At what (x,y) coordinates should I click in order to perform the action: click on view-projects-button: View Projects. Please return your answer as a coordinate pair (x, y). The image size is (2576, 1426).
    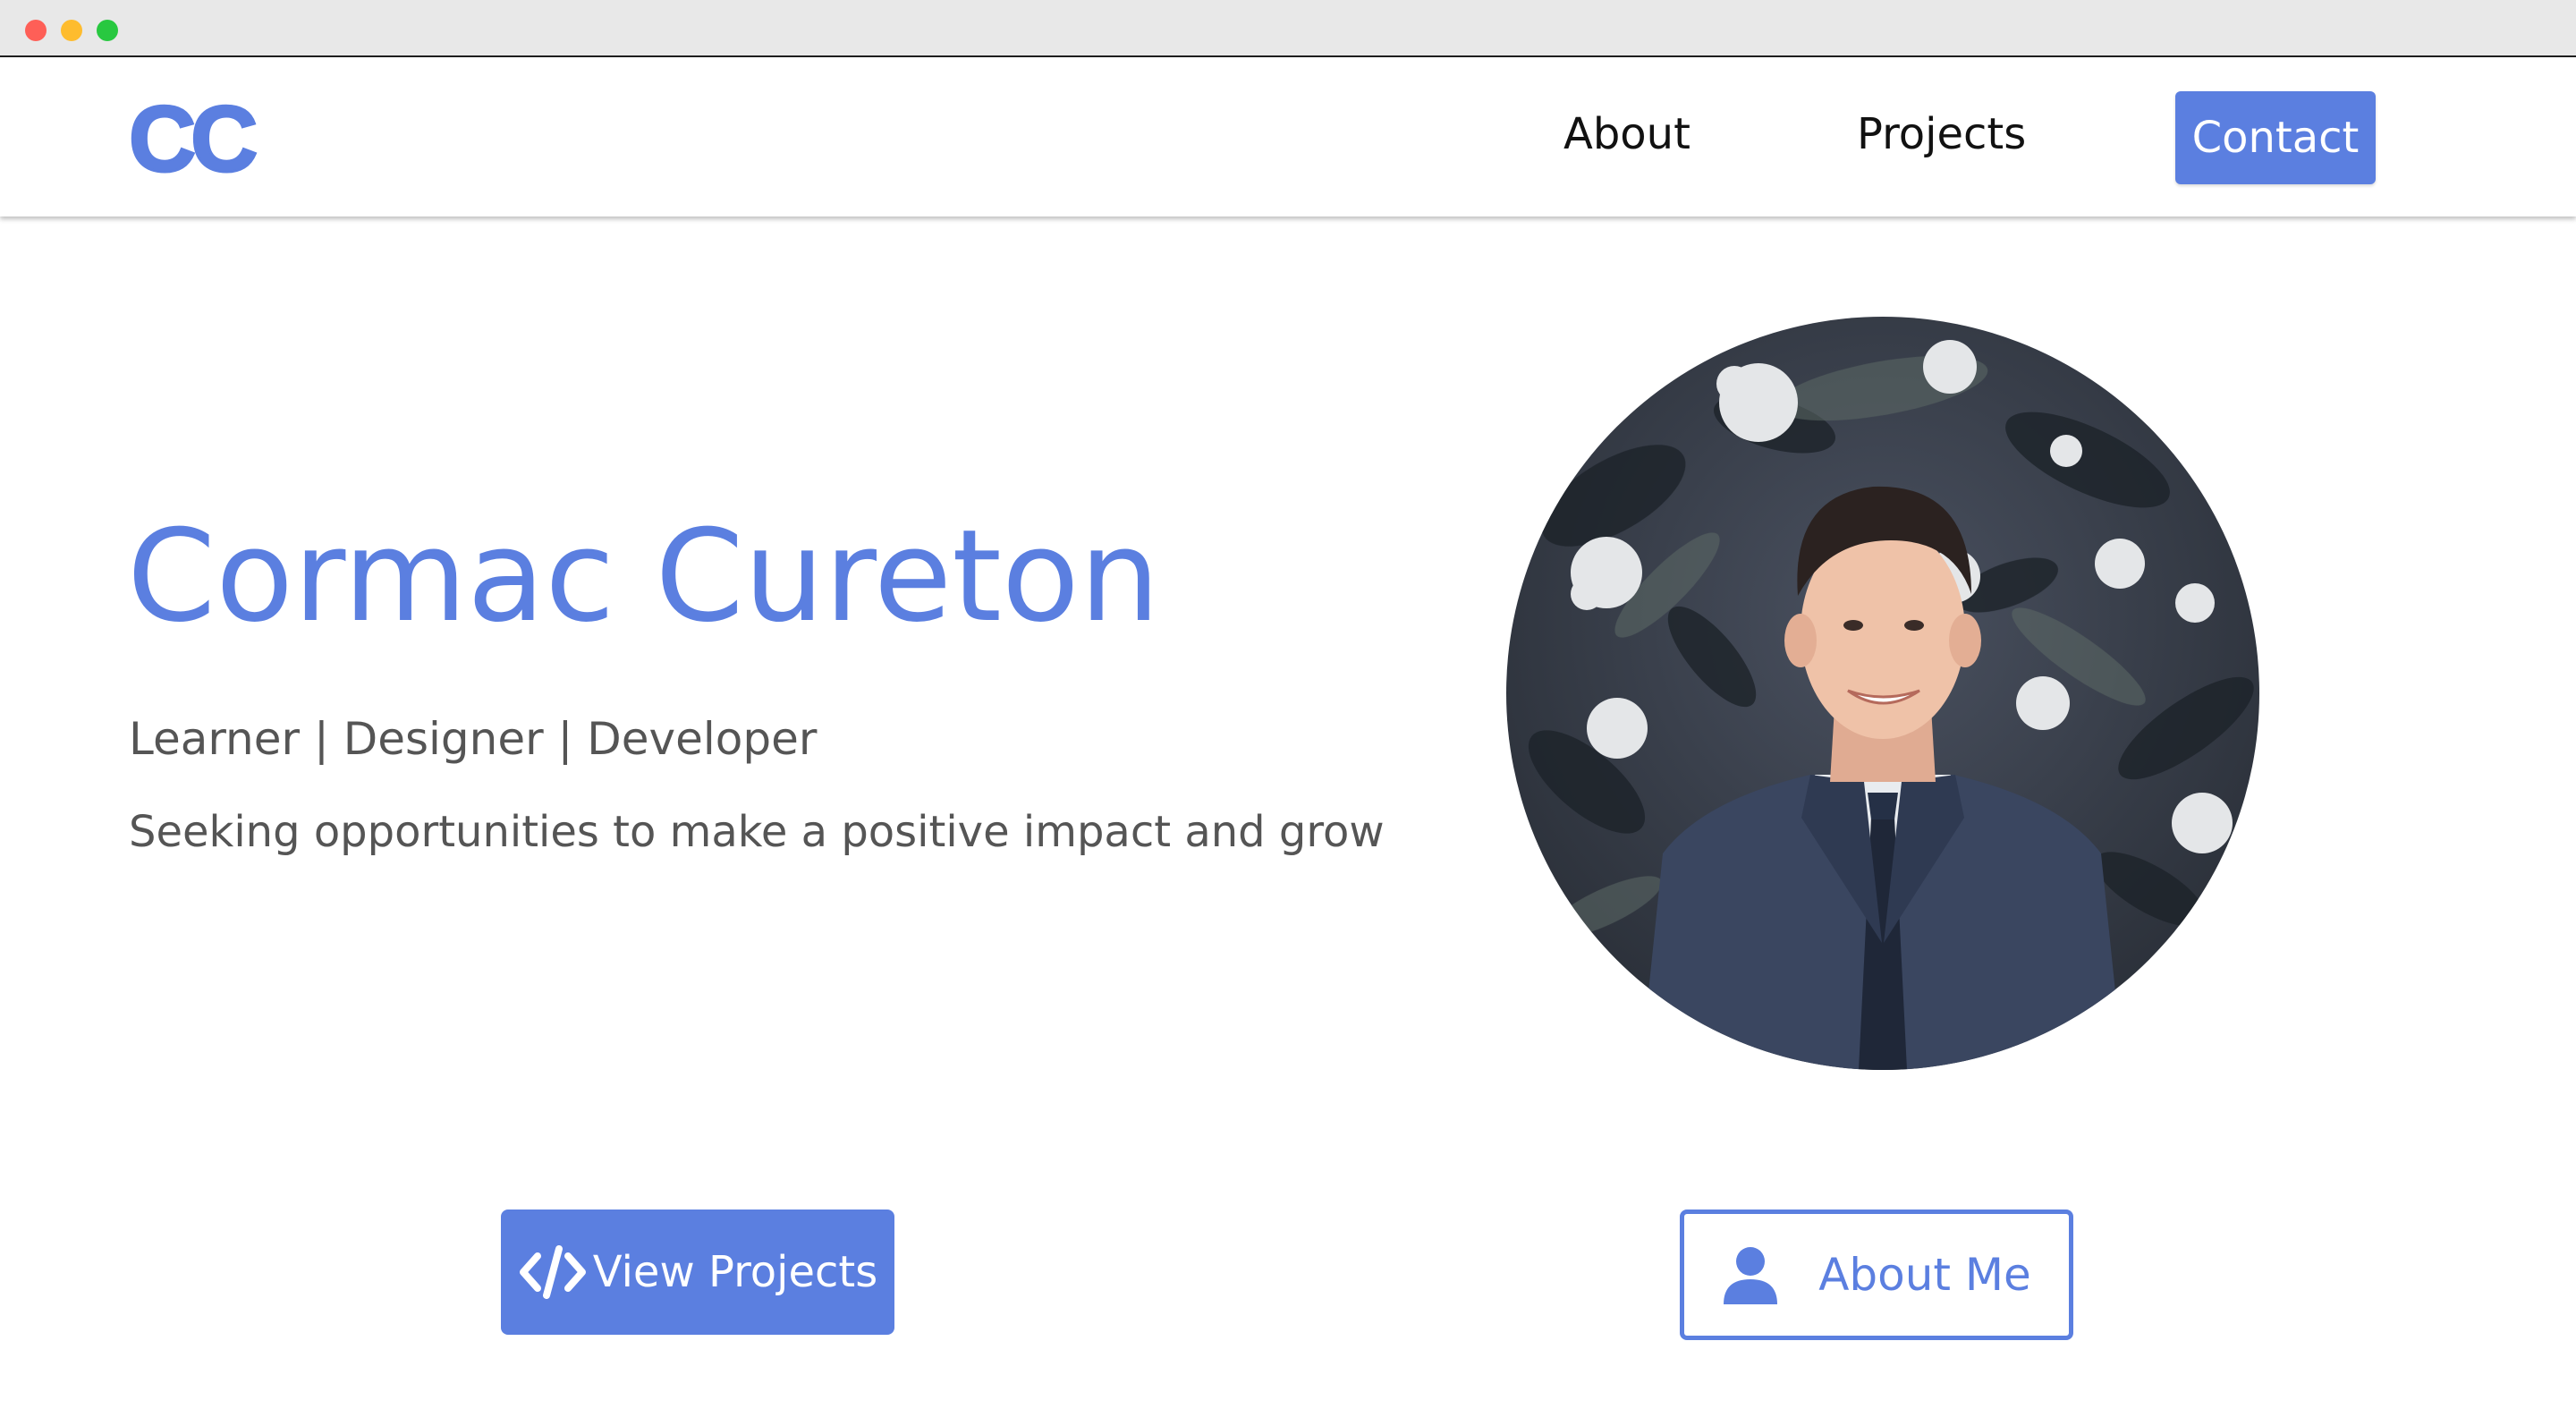
    Looking at the image, I should click on (697, 1273).